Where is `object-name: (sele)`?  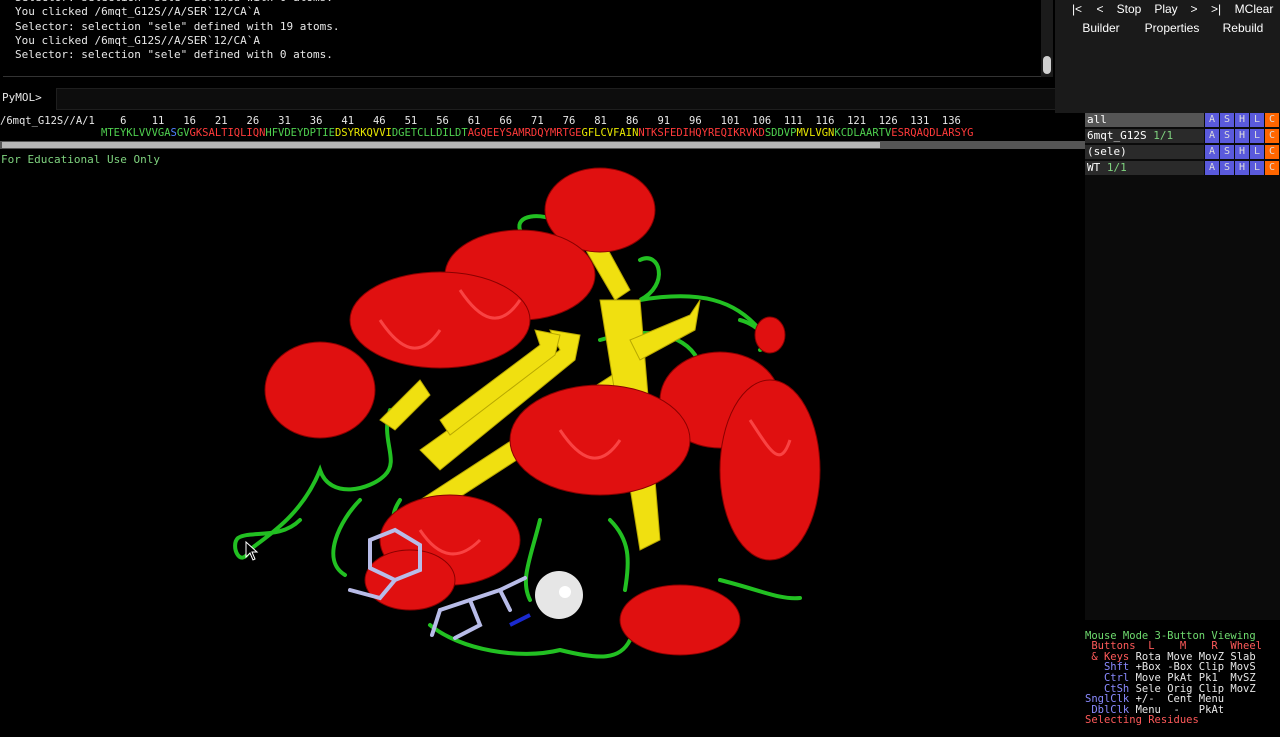 object-name: (sele) is located at coordinates (1144, 152).